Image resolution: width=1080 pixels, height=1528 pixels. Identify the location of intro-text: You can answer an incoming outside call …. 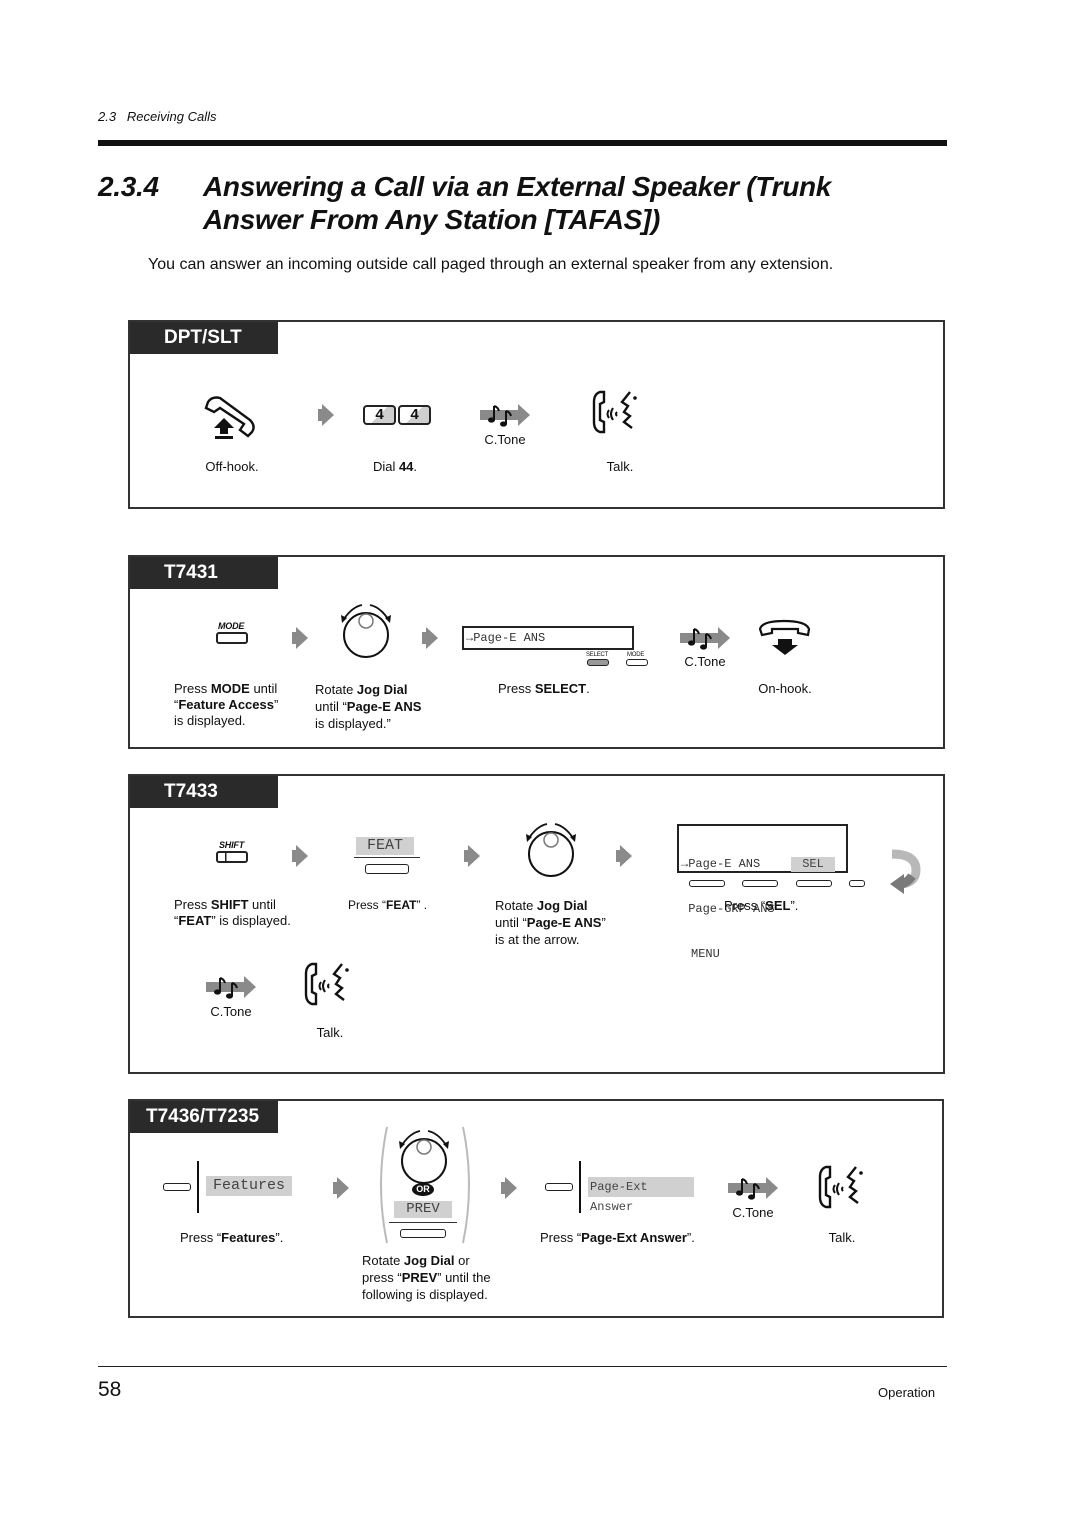
(491, 264).